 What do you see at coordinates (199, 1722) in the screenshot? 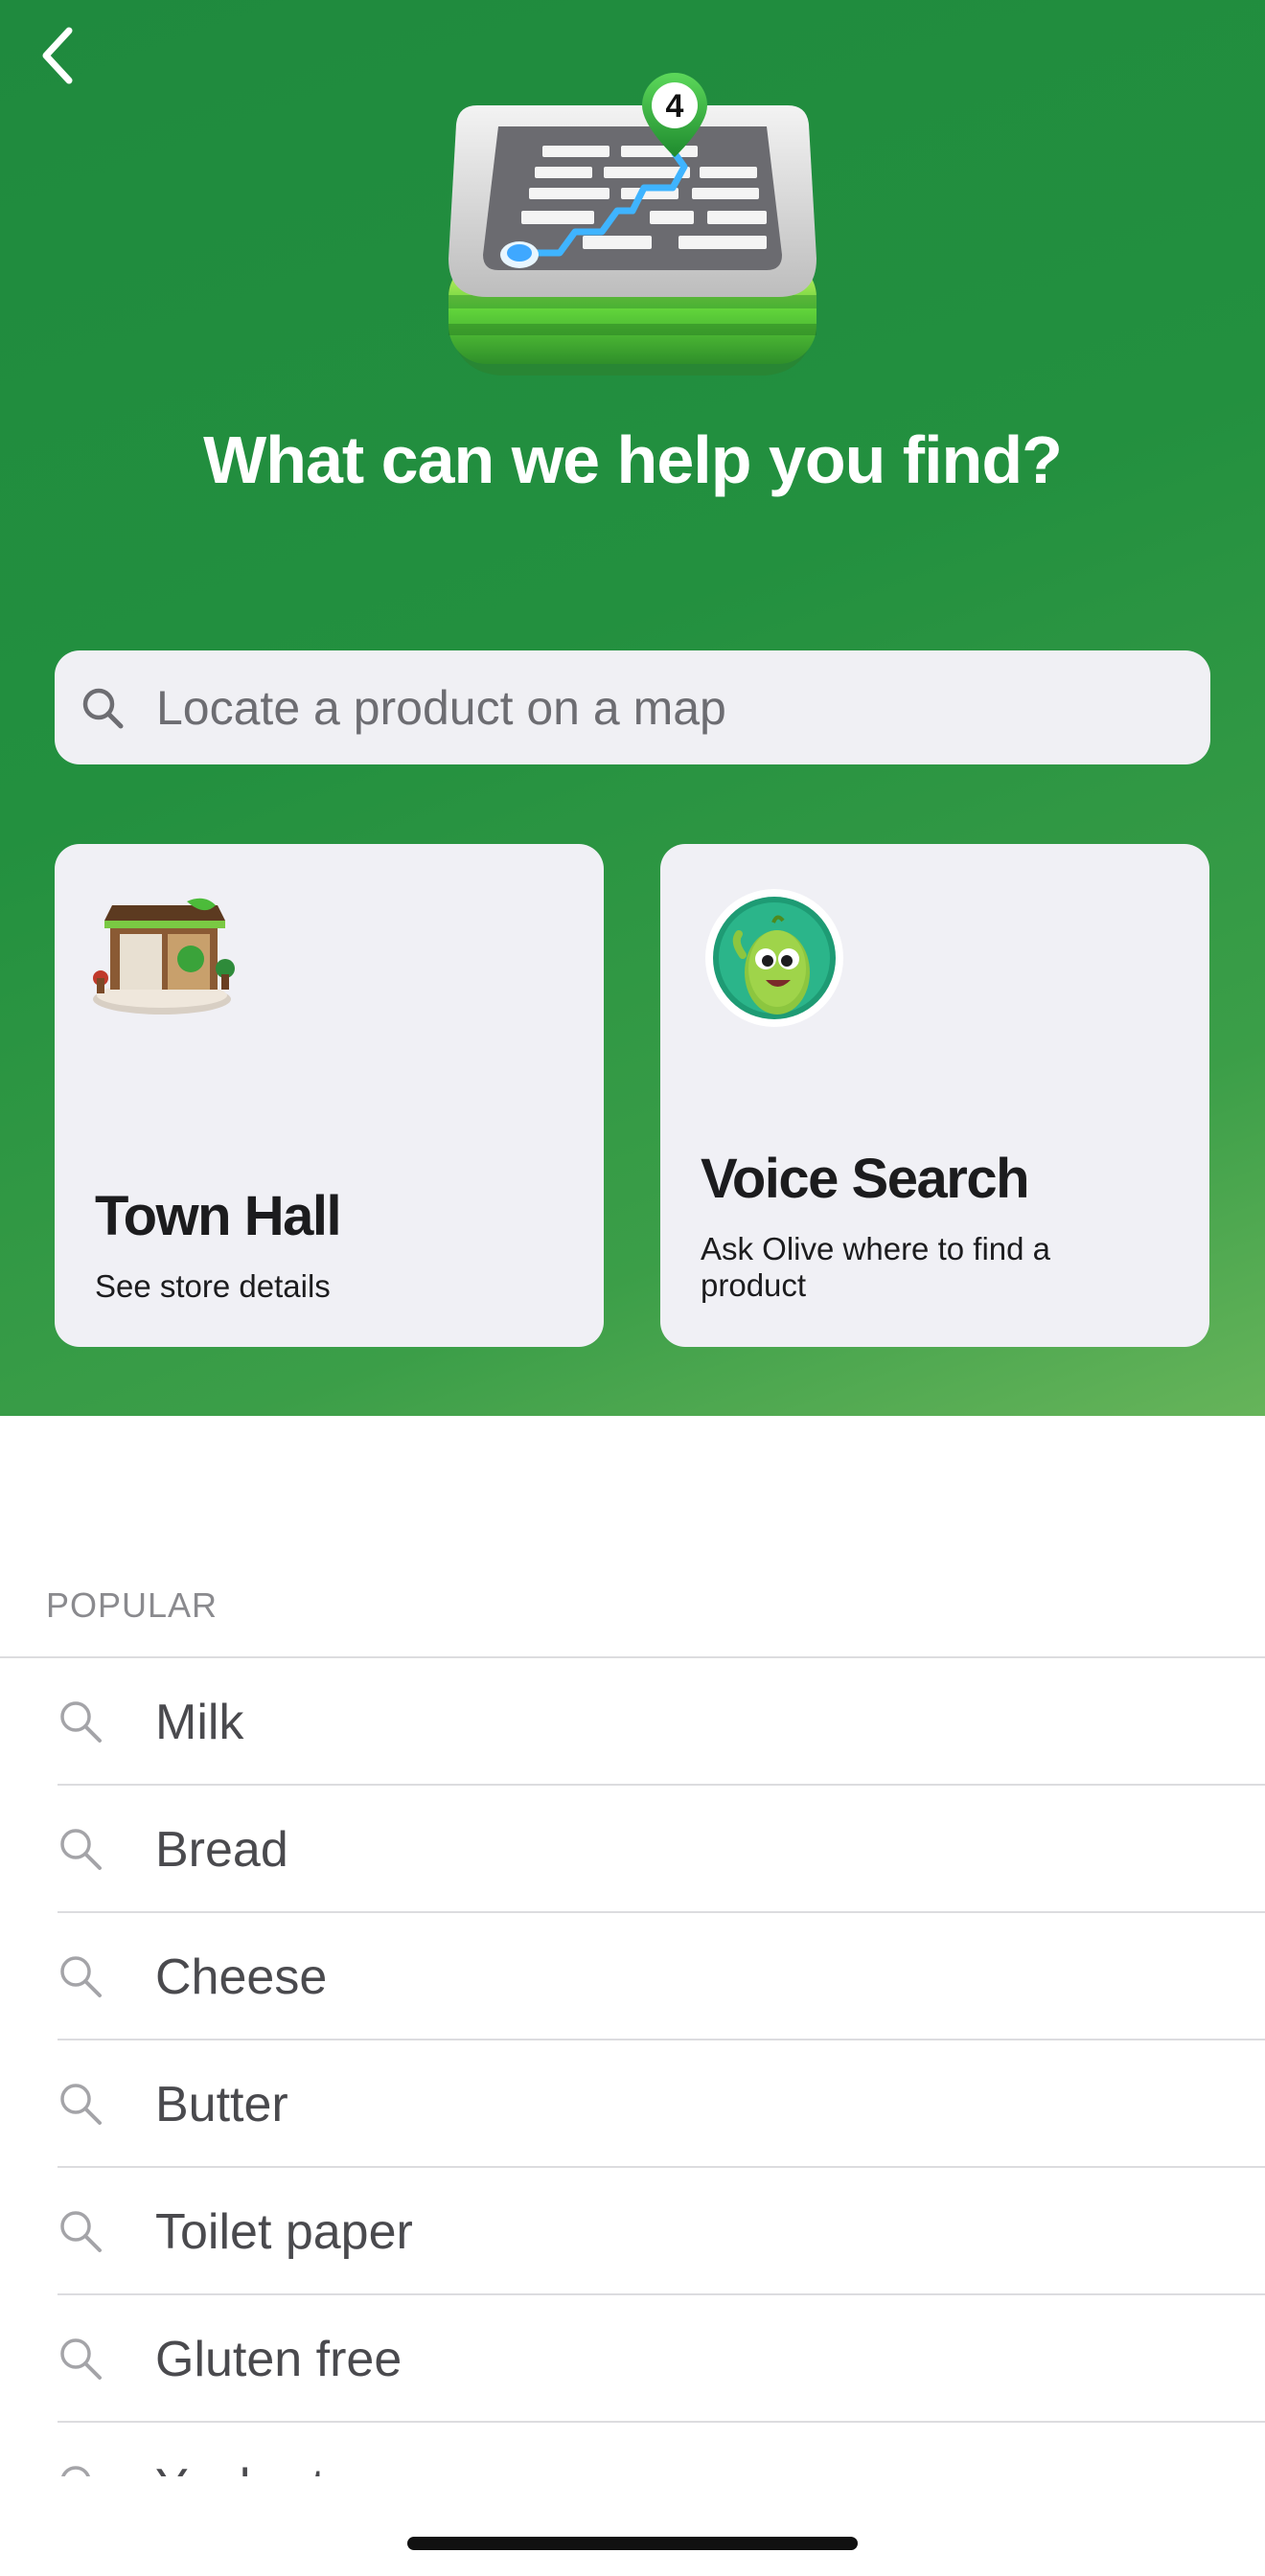
I see `list-item-label: Milk` at bounding box center [199, 1722].